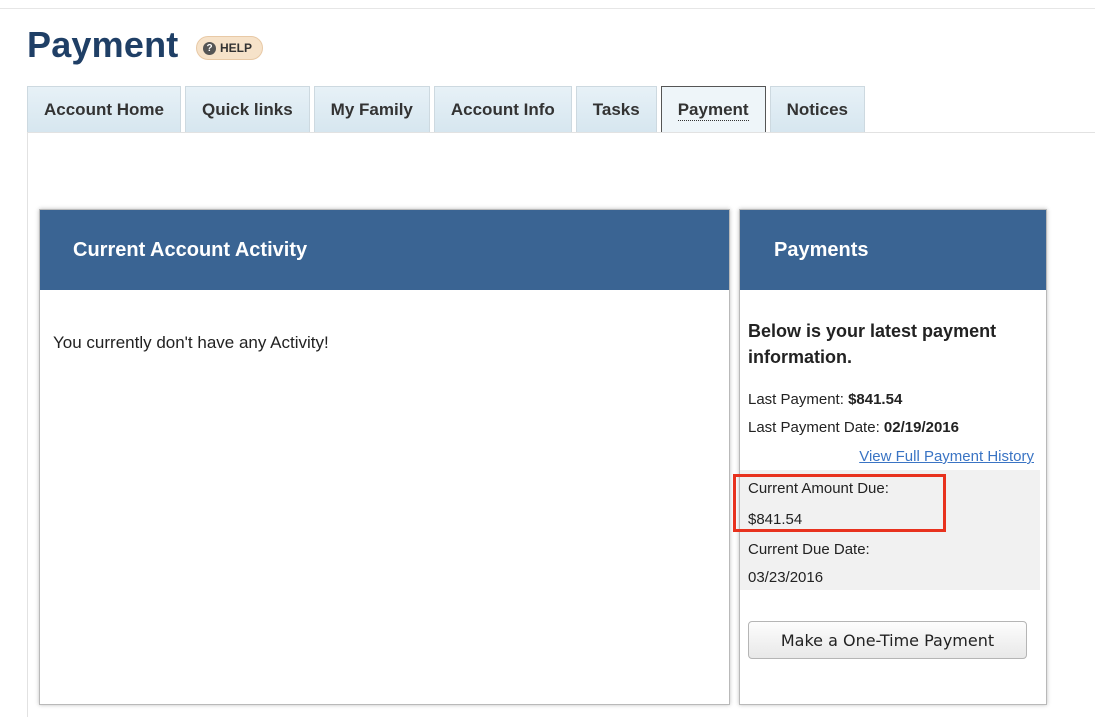 Image resolution: width=1095 pixels, height=717 pixels. I want to click on page-title: Payment, so click(103, 44).